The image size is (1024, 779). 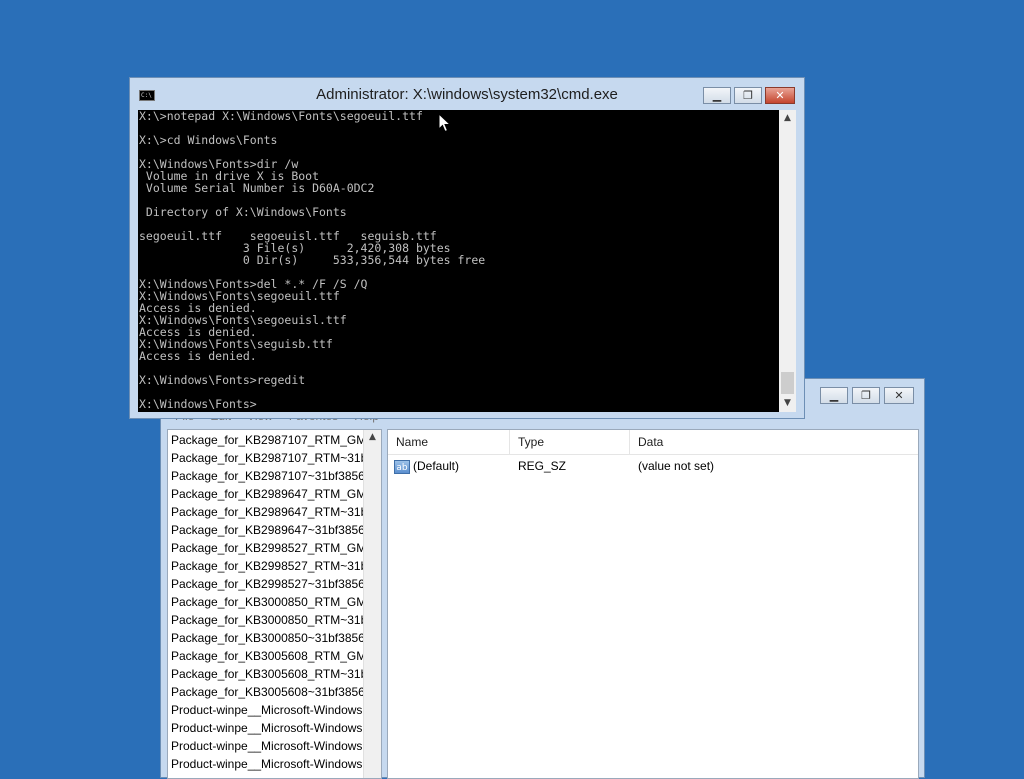 I want to click on console-line: Directory of X:\Windows\Fonts, so click(x=243, y=212).